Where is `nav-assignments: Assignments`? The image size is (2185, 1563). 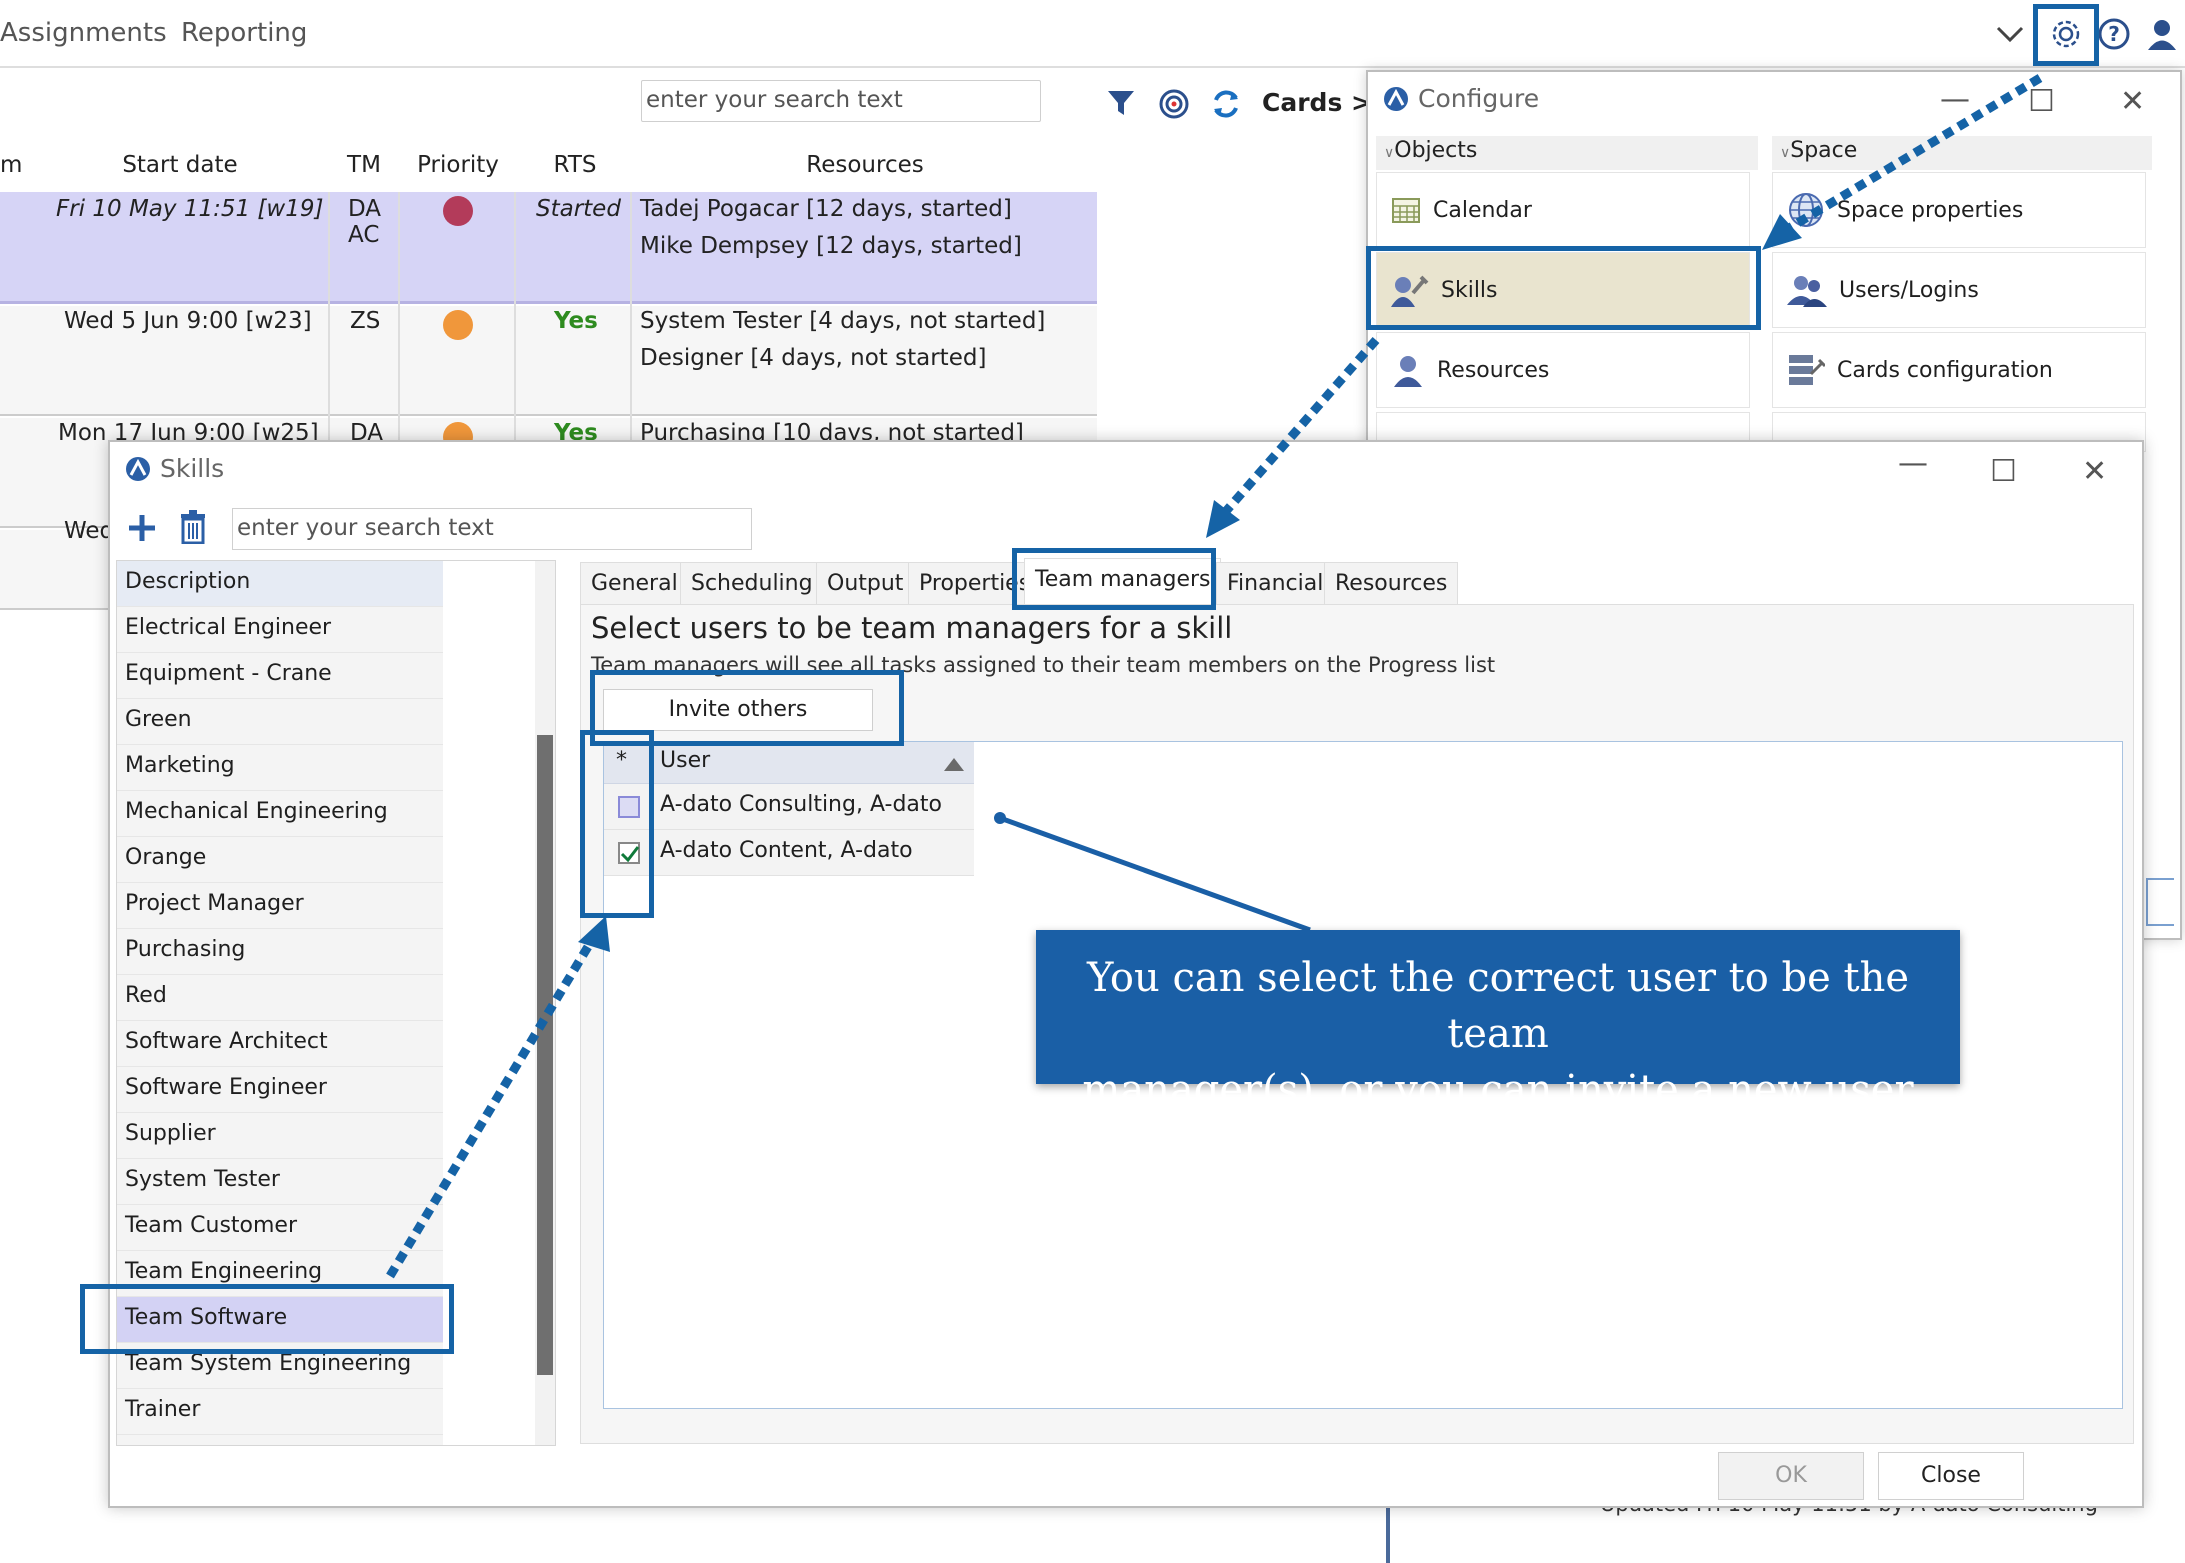
nav-assignments: Assignments is located at coordinates (83, 33).